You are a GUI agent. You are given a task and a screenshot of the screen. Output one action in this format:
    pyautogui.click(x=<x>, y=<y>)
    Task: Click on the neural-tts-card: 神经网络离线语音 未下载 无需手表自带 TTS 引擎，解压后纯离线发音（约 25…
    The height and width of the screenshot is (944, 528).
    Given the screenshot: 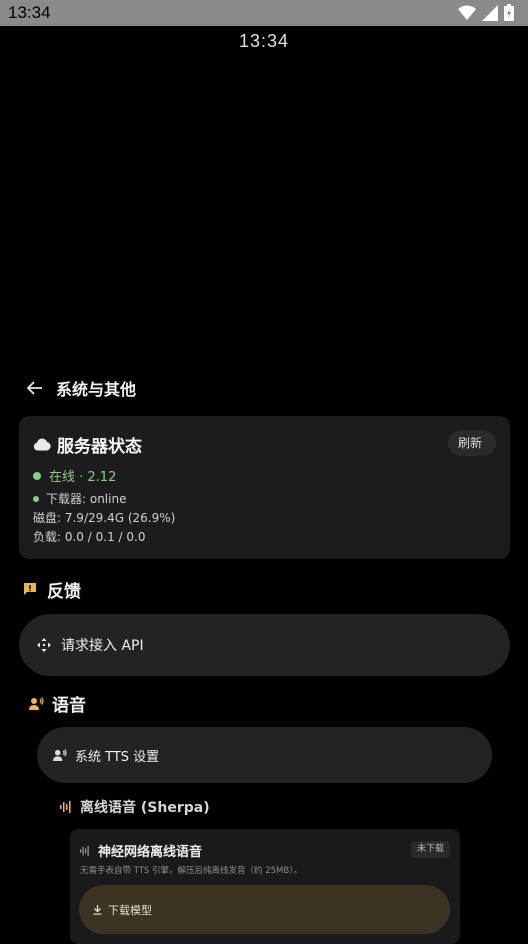 What is the action you would take?
    pyautogui.click(x=265, y=886)
    